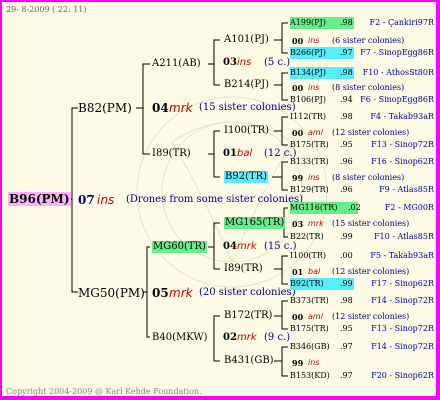 The image size is (440, 400). I want to click on node-a101: A101(PJ), so click(246, 39).